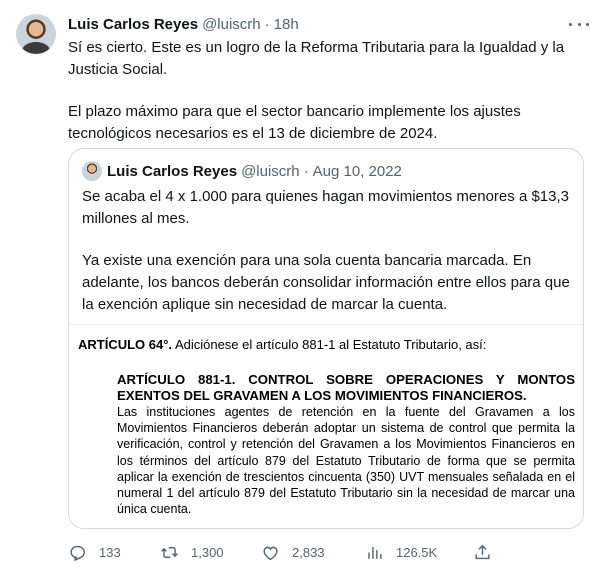 The image size is (609, 579). I want to click on share-icon, so click(482, 551).